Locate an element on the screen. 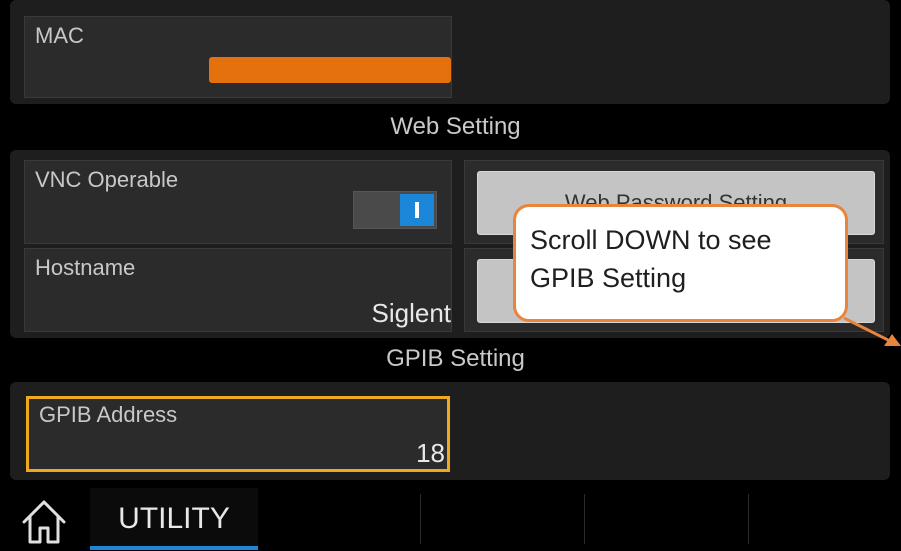  toggle-knob is located at coordinates (417, 210).